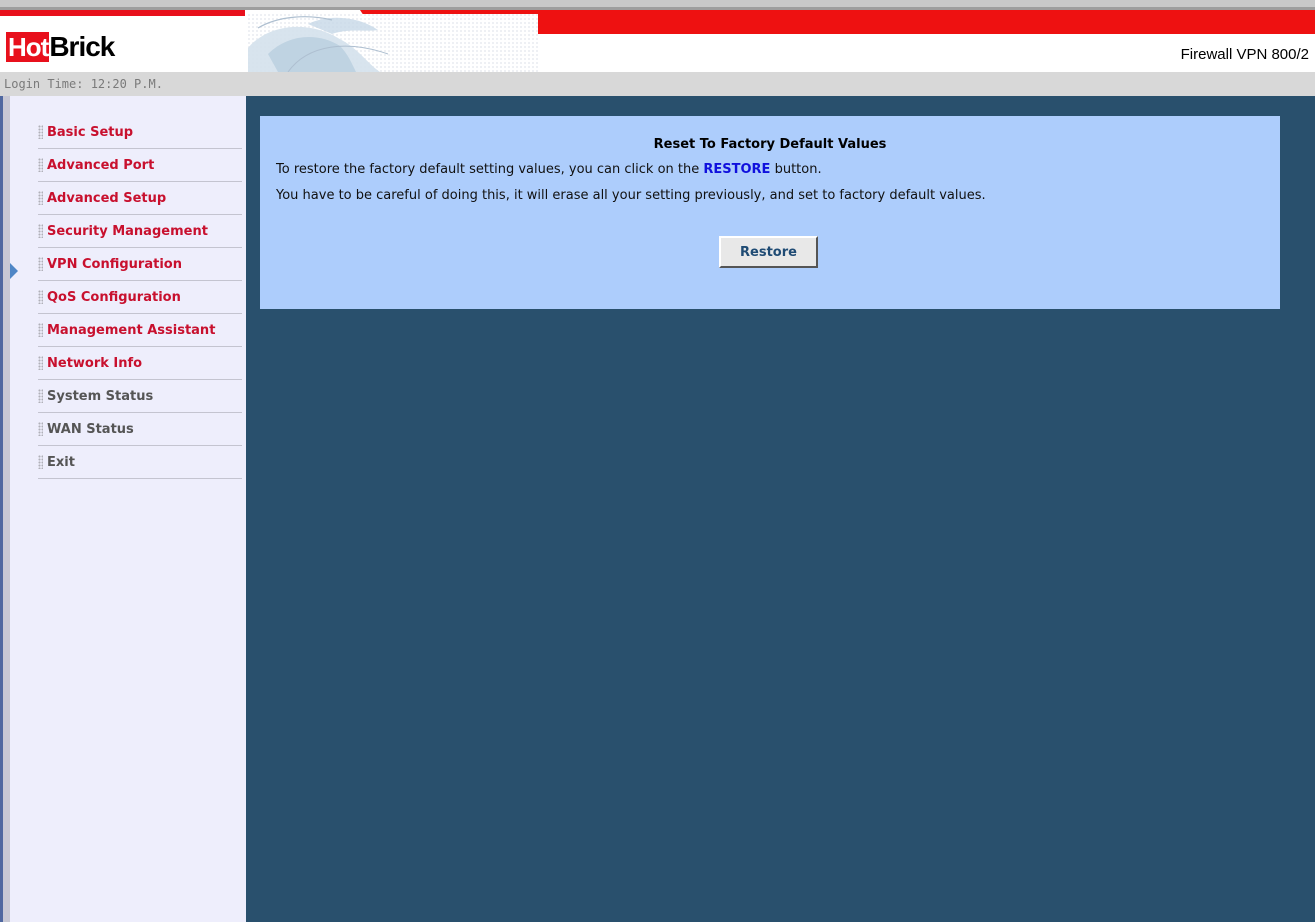 The width and height of the screenshot is (1315, 922). Describe the element at coordinates (27, 47) in the screenshot. I see `logo-hot-text: Hot` at that location.